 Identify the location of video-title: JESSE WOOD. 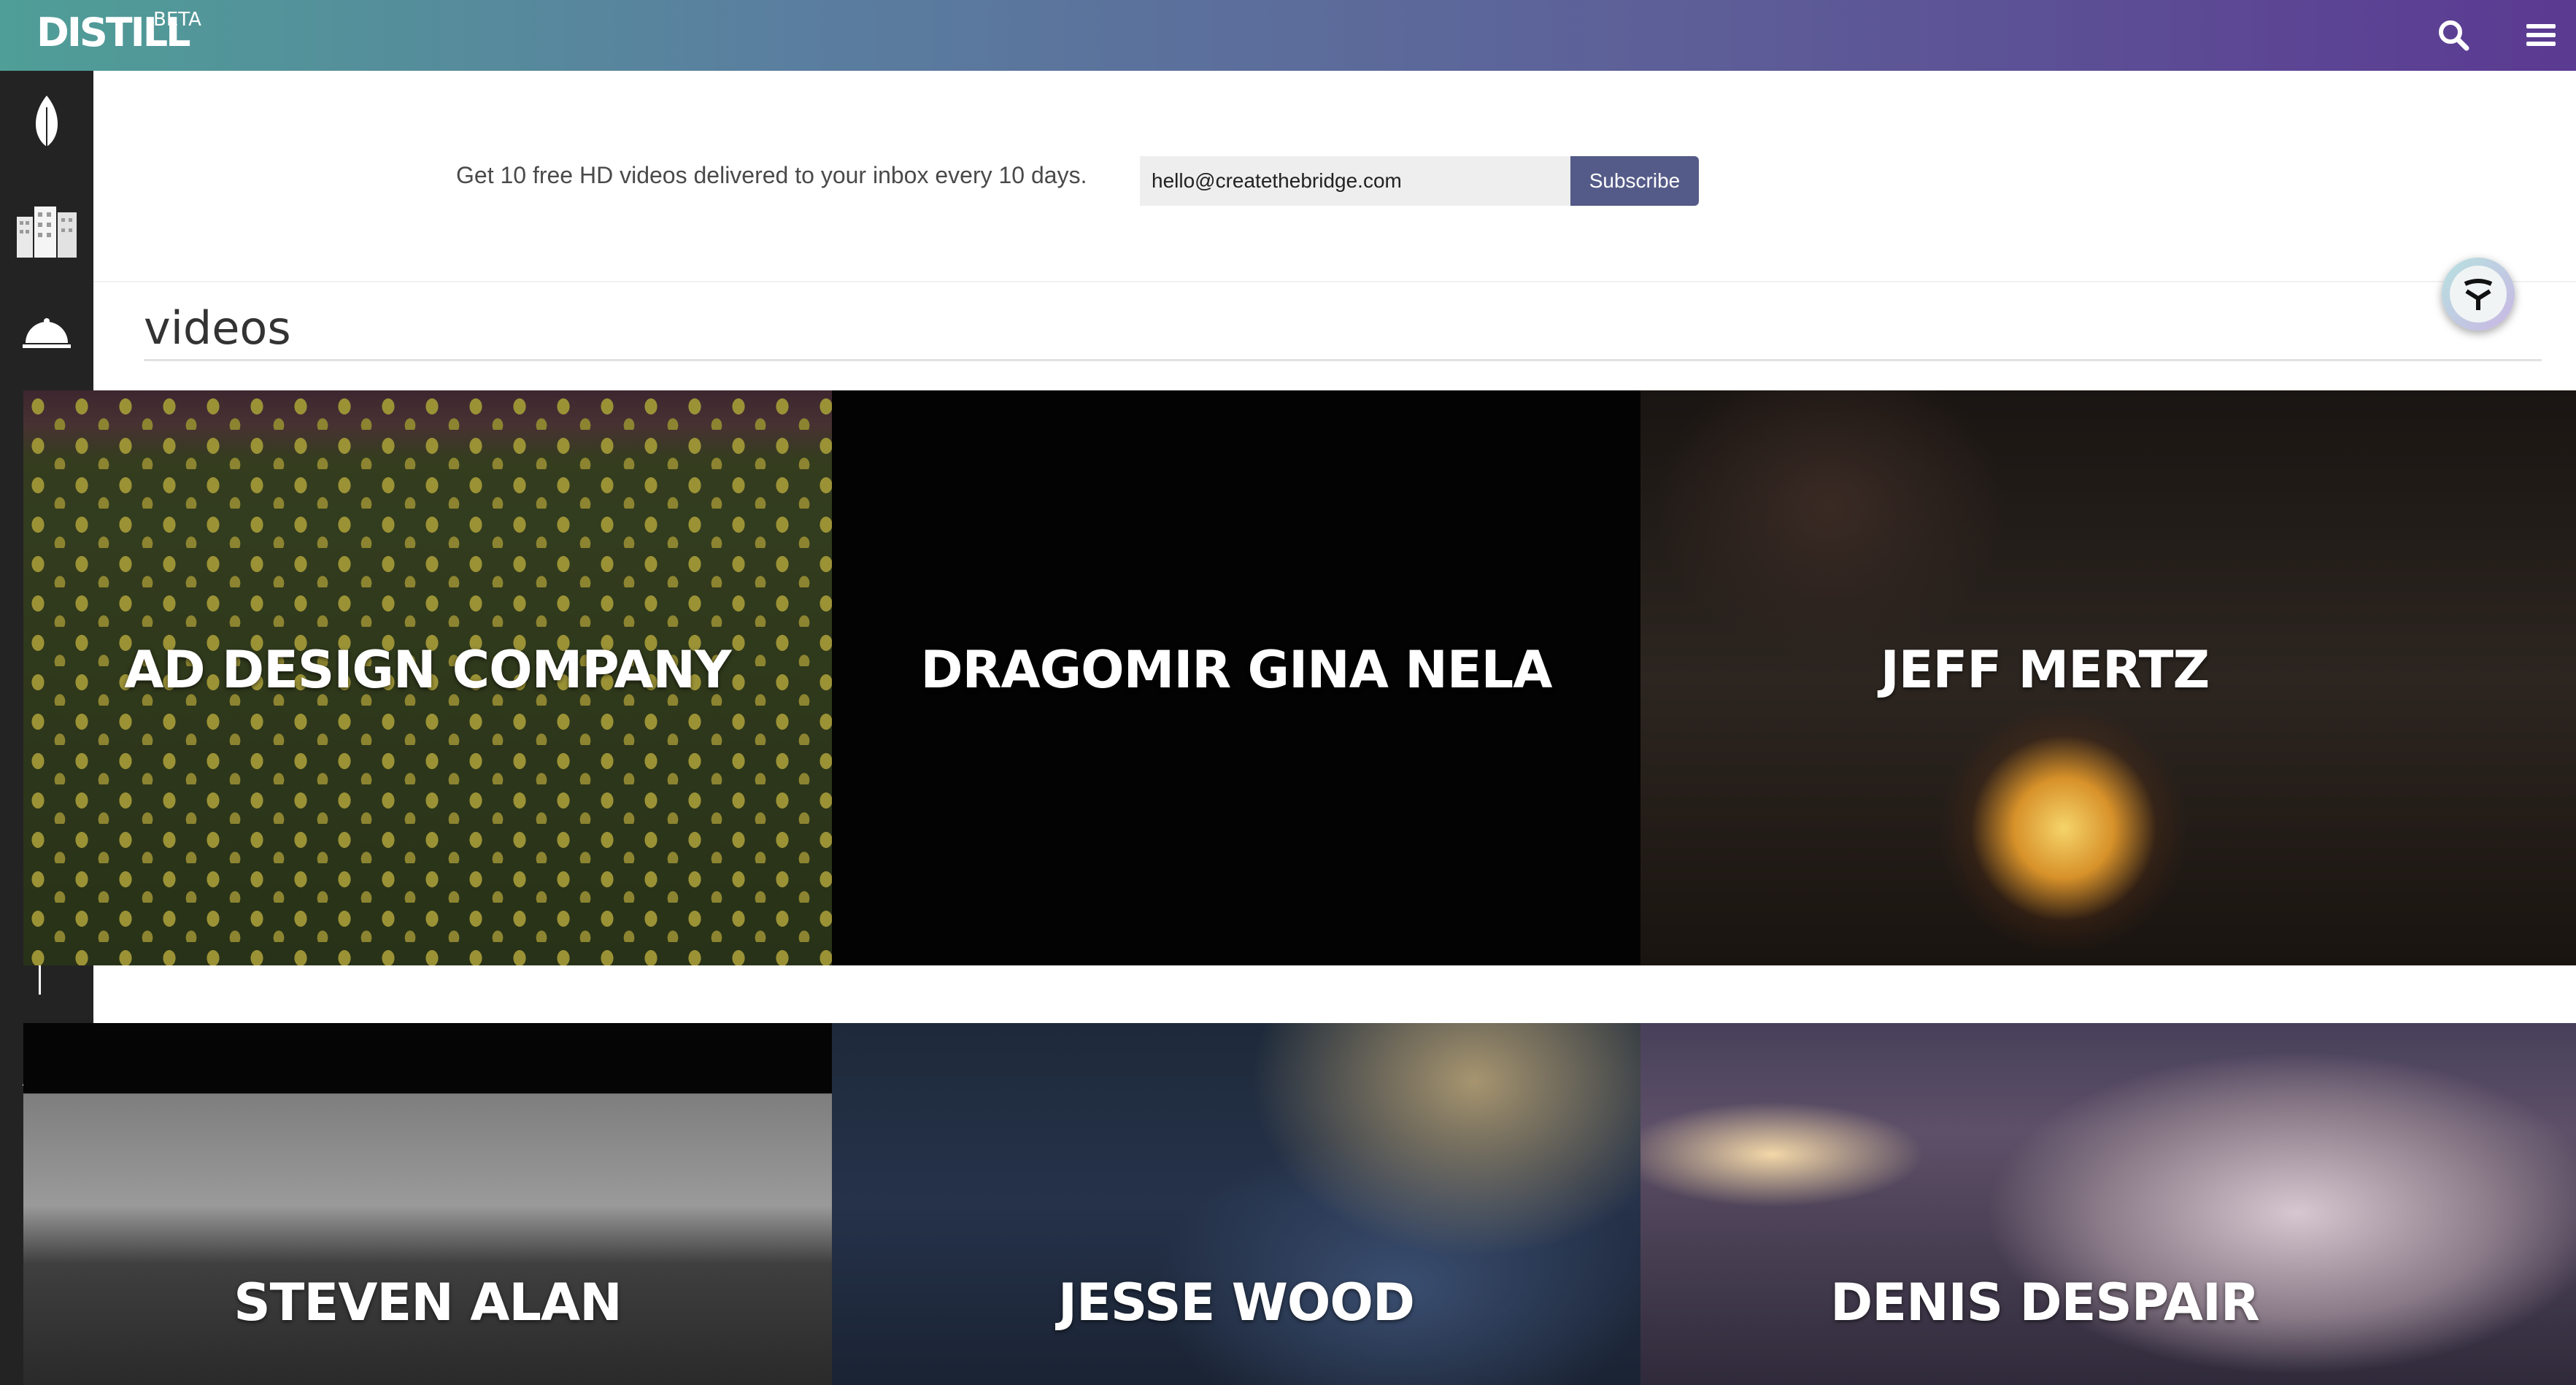
(1236, 1302).